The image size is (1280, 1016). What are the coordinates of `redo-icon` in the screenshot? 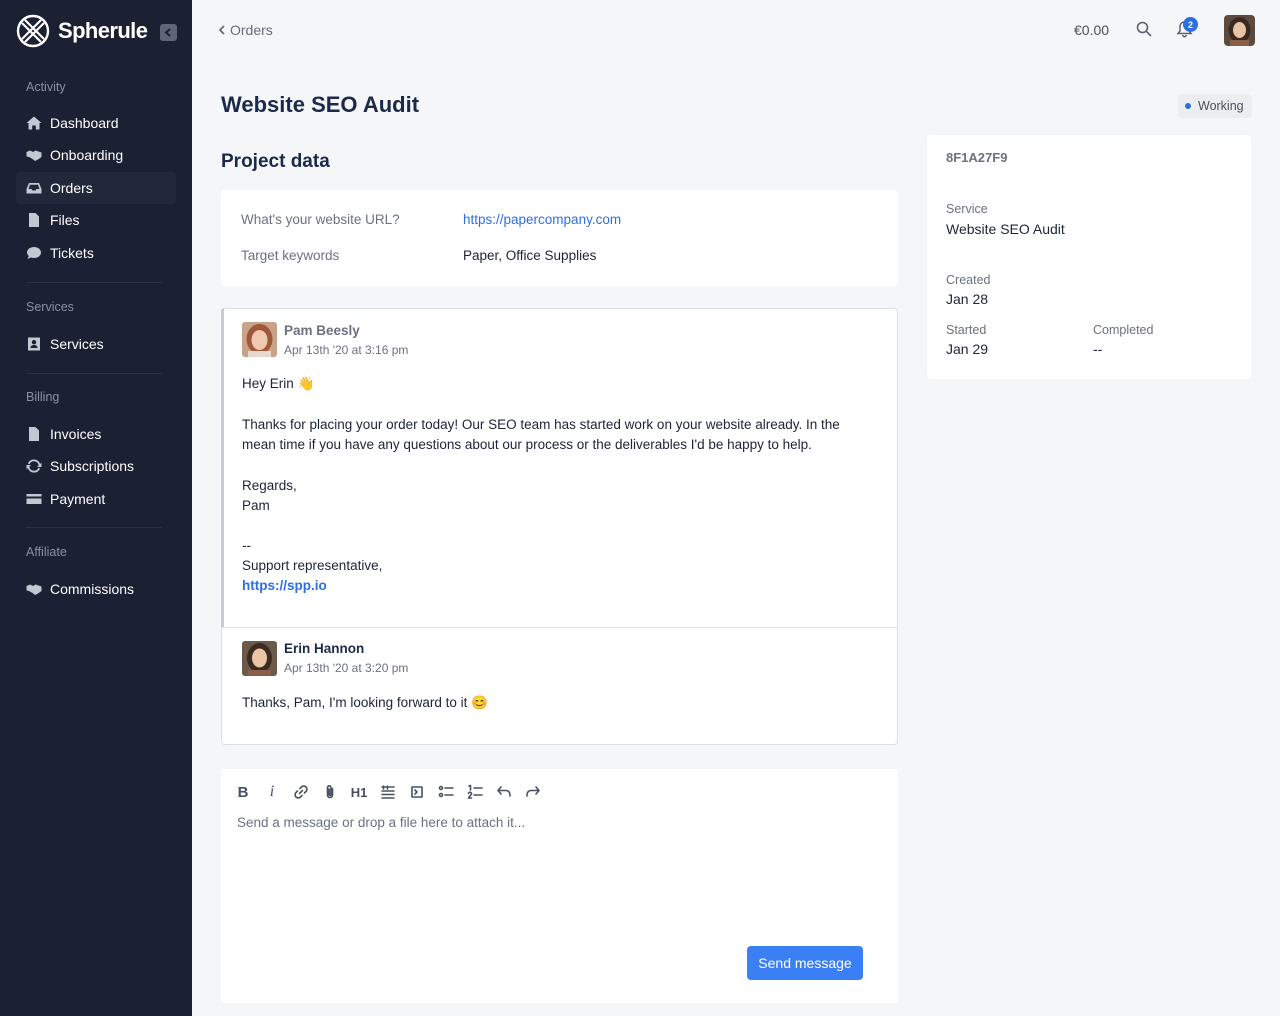 It's located at (533, 791).